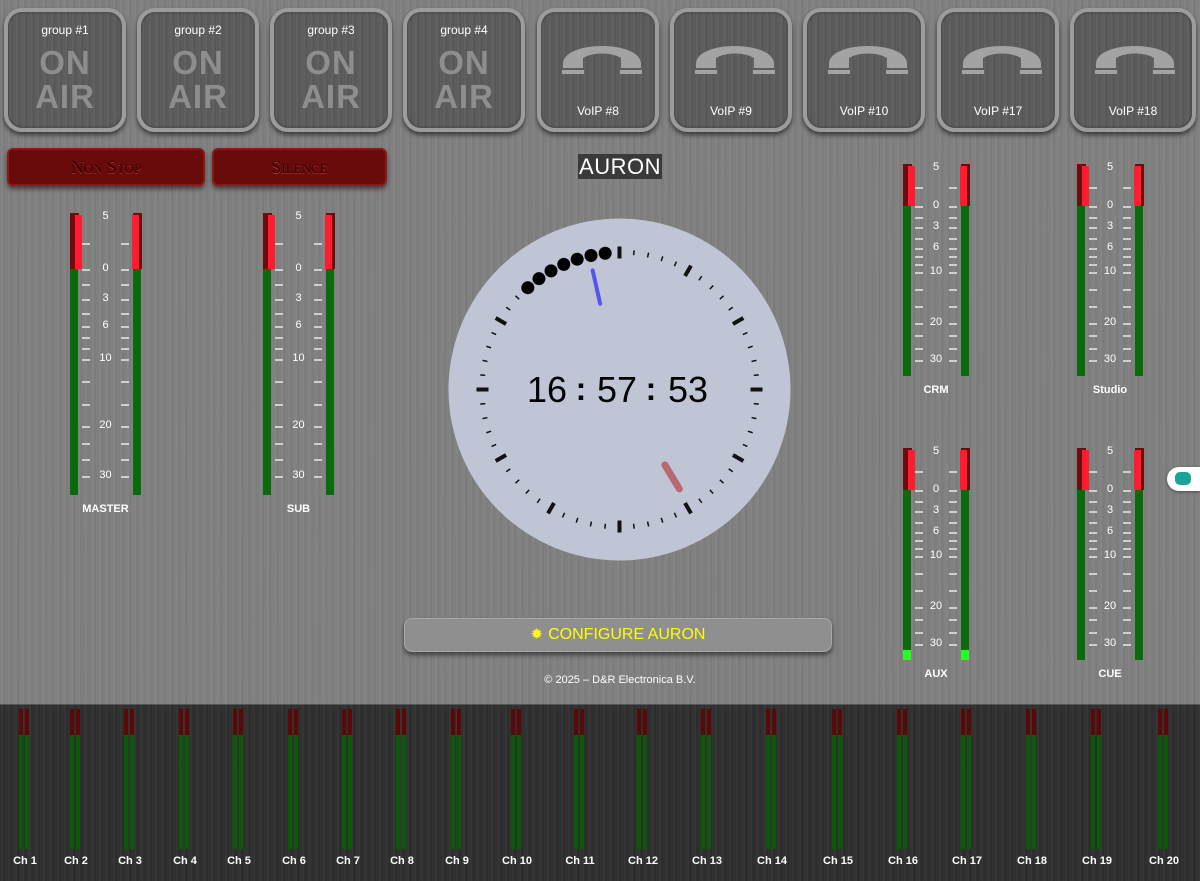 The width and height of the screenshot is (1200, 881). Describe the element at coordinates (1110, 167) in the screenshot. I see `meter-scale-label: 5` at that location.